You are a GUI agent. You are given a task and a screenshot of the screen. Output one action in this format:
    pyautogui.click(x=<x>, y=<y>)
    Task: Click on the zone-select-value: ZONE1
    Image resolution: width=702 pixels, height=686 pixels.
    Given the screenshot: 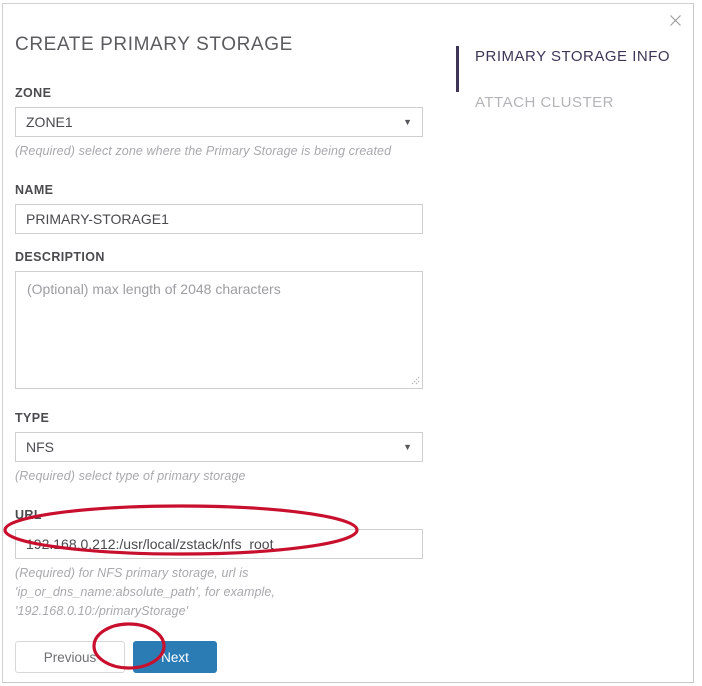 What is the action you would take?
    pyautogui.click(x=49, y=122)
    